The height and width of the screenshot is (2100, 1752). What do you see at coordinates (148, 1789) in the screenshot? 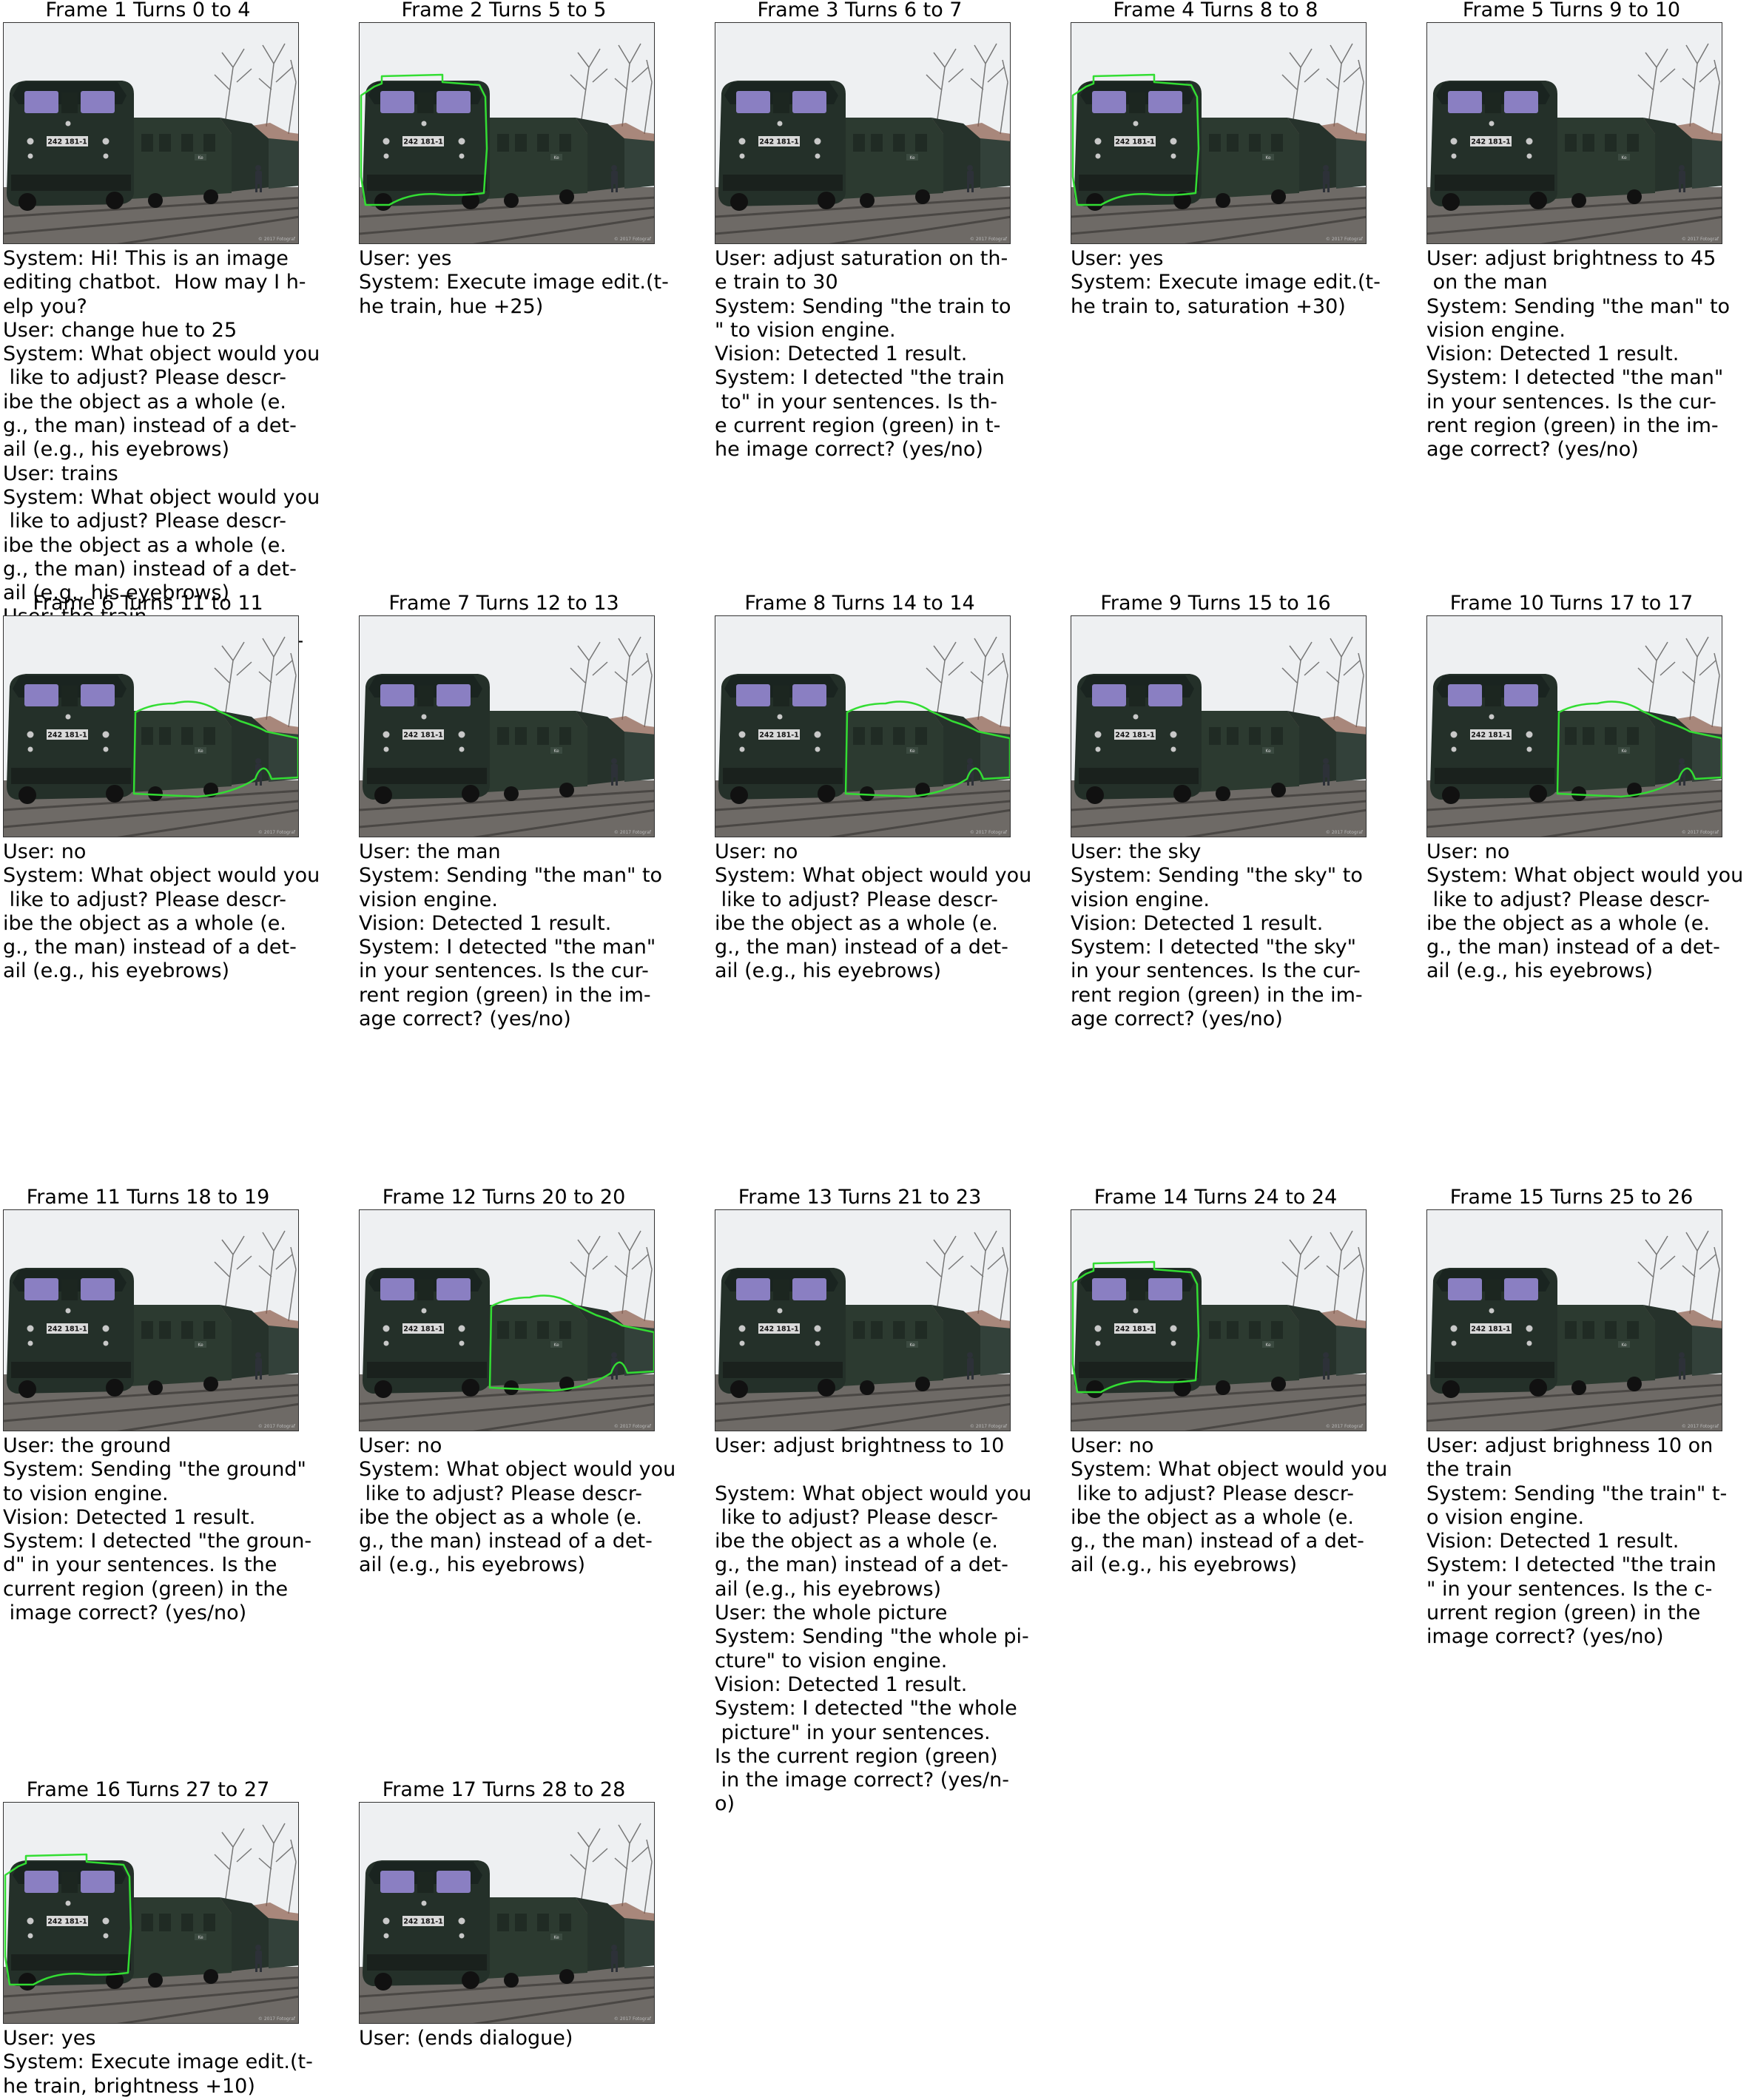
I see `frame-title: Frame 16 Turns 27 to 27` at bounding box center [148, 1789].